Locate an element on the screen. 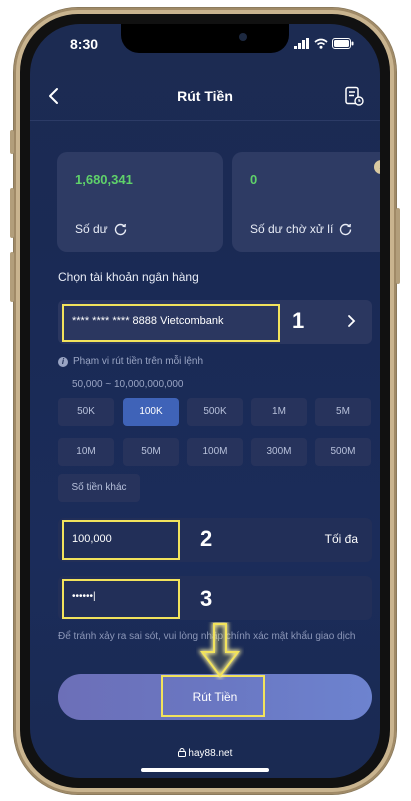 The image size is (411, 801). highlight-box-password is located at coordinates (121, 599).